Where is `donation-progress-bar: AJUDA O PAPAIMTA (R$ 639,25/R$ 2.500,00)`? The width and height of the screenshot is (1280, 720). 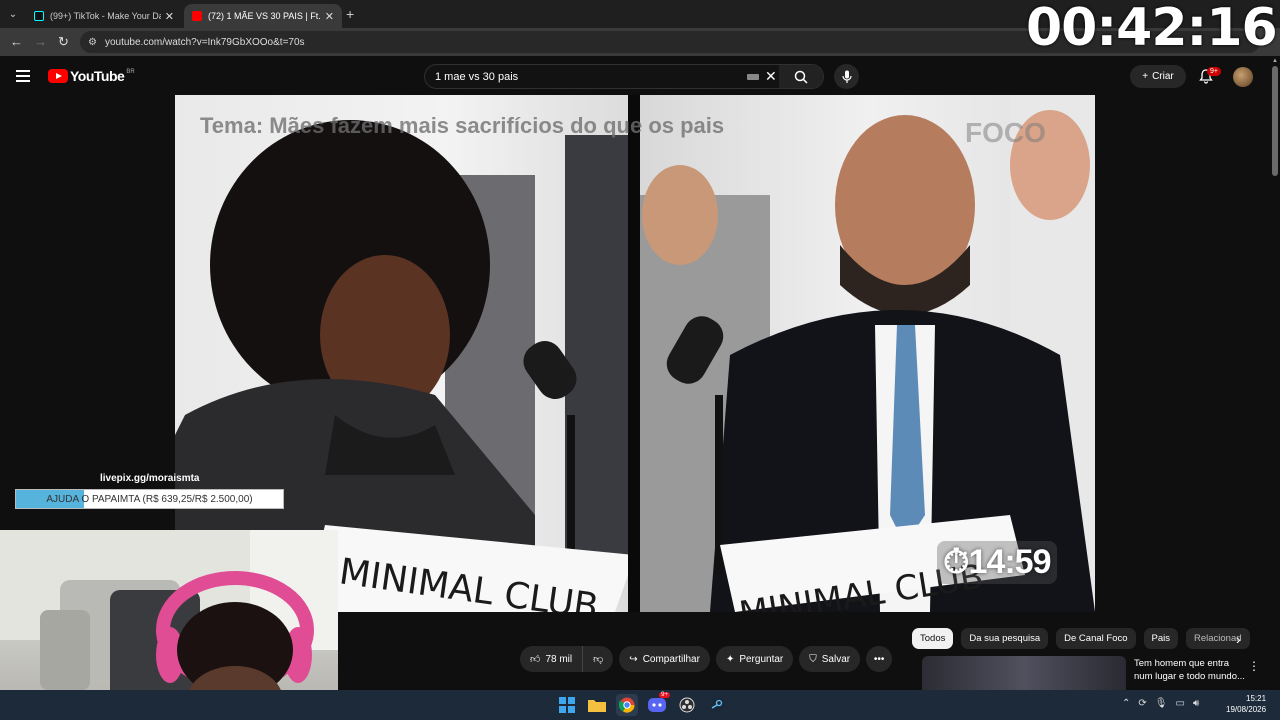 donation-progress-bar: AJUDA O PAPAIMTA (R$ 639,25/R$ 2.500,00) is located at coordinates (149, 499).